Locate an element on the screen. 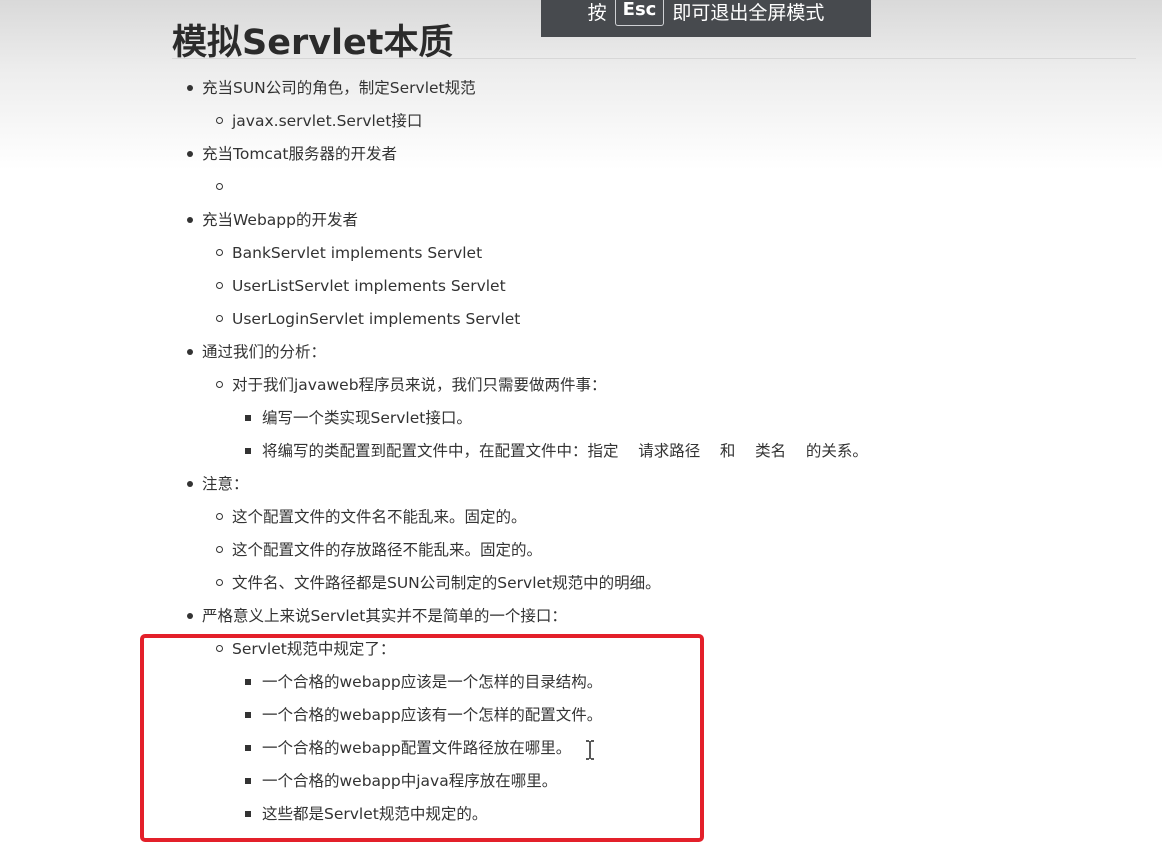  list-item-text: UserListServlet implements Servlet is located at coordinates (369, 286).